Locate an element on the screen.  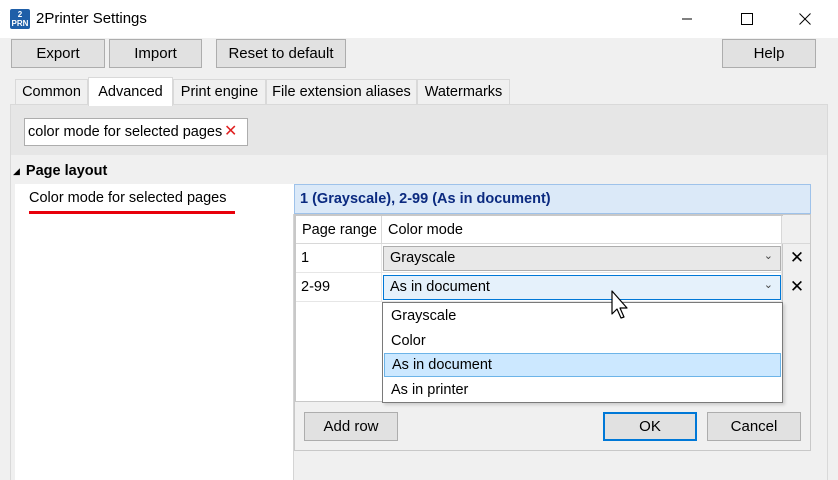
table-row-mode-cell: As in document ⌄ is located at coordinates (582, 287).